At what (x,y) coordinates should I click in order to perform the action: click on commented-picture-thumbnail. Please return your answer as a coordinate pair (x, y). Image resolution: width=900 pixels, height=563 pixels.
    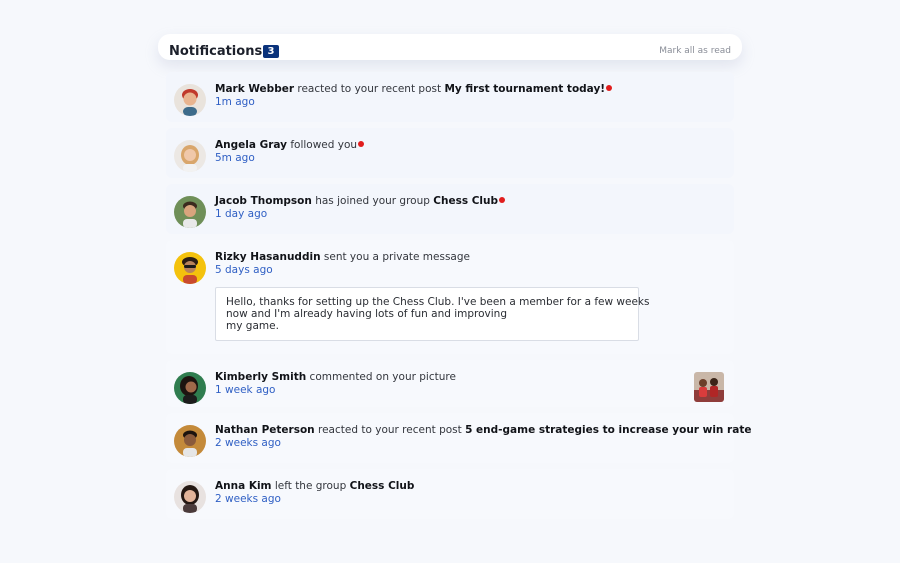
    Looking at the image, I should click on (709, 387).